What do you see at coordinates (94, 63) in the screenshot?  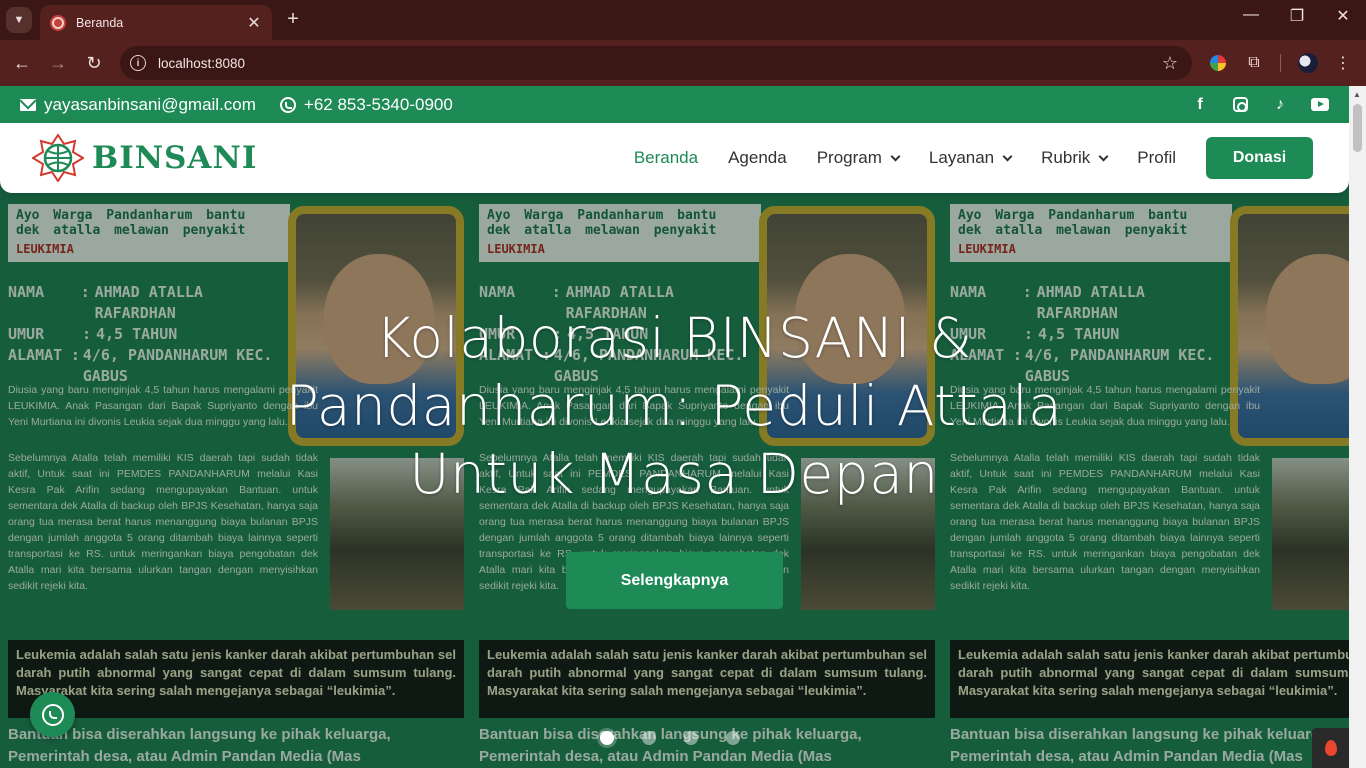 I see `reload-icon: ↻` at bounding box center [94, 63].